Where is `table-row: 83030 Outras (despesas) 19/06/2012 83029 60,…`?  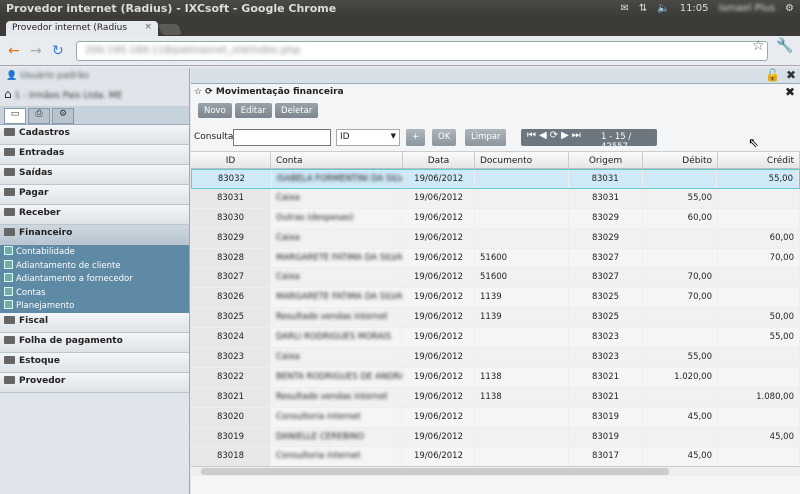 table-row: 83030 Outras (despesas) 19/06/2012 83029 60,… is located at coordinates (495, 218).